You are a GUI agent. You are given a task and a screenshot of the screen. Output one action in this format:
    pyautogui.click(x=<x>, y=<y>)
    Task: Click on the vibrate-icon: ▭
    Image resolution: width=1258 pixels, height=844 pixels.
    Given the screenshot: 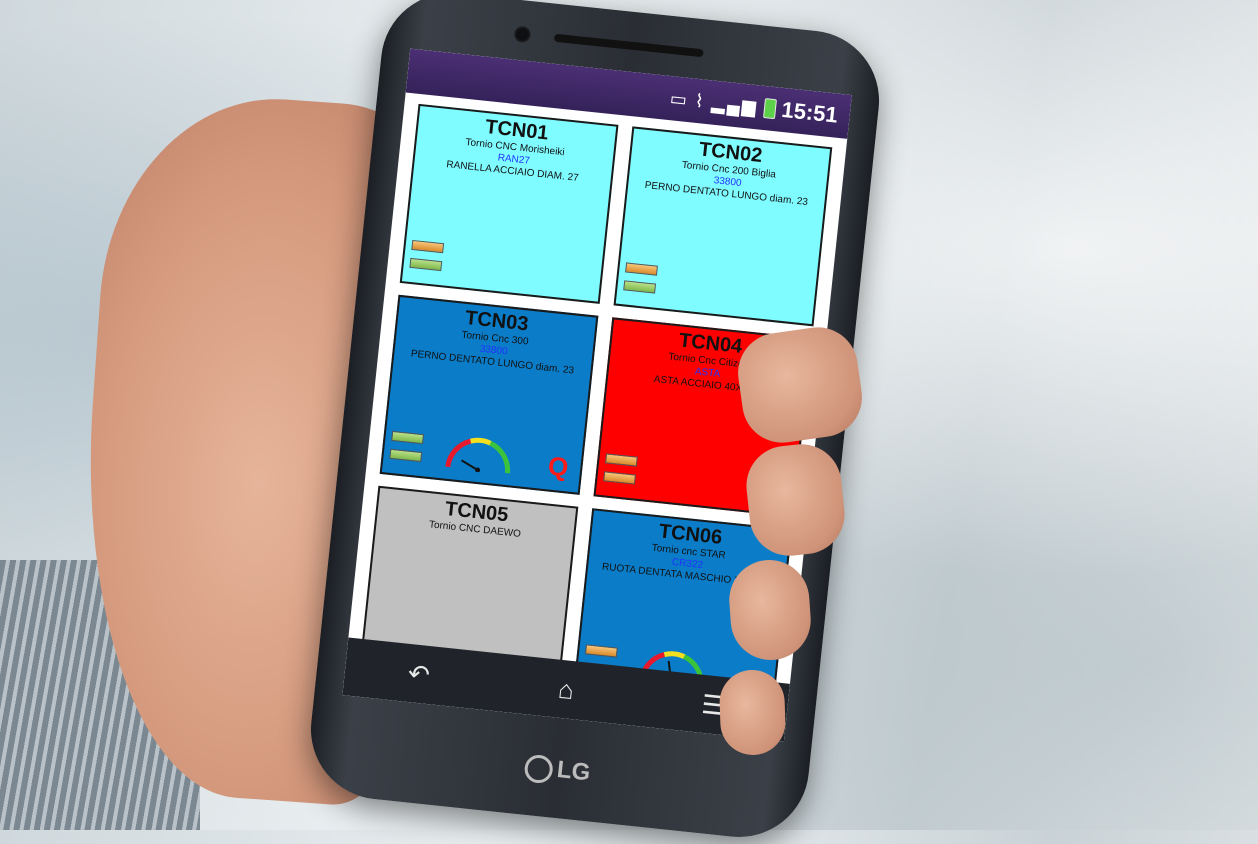 What is the action you would take?
    pyautogui.click(x=679, y=98)
    